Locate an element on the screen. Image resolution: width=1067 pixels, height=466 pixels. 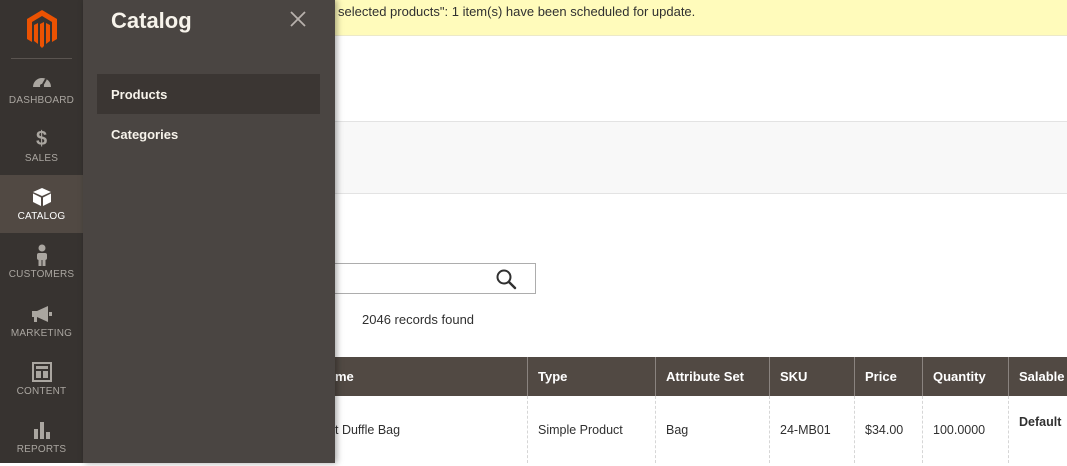
column-header-sku: SKU is located at coordinates (811, 376).